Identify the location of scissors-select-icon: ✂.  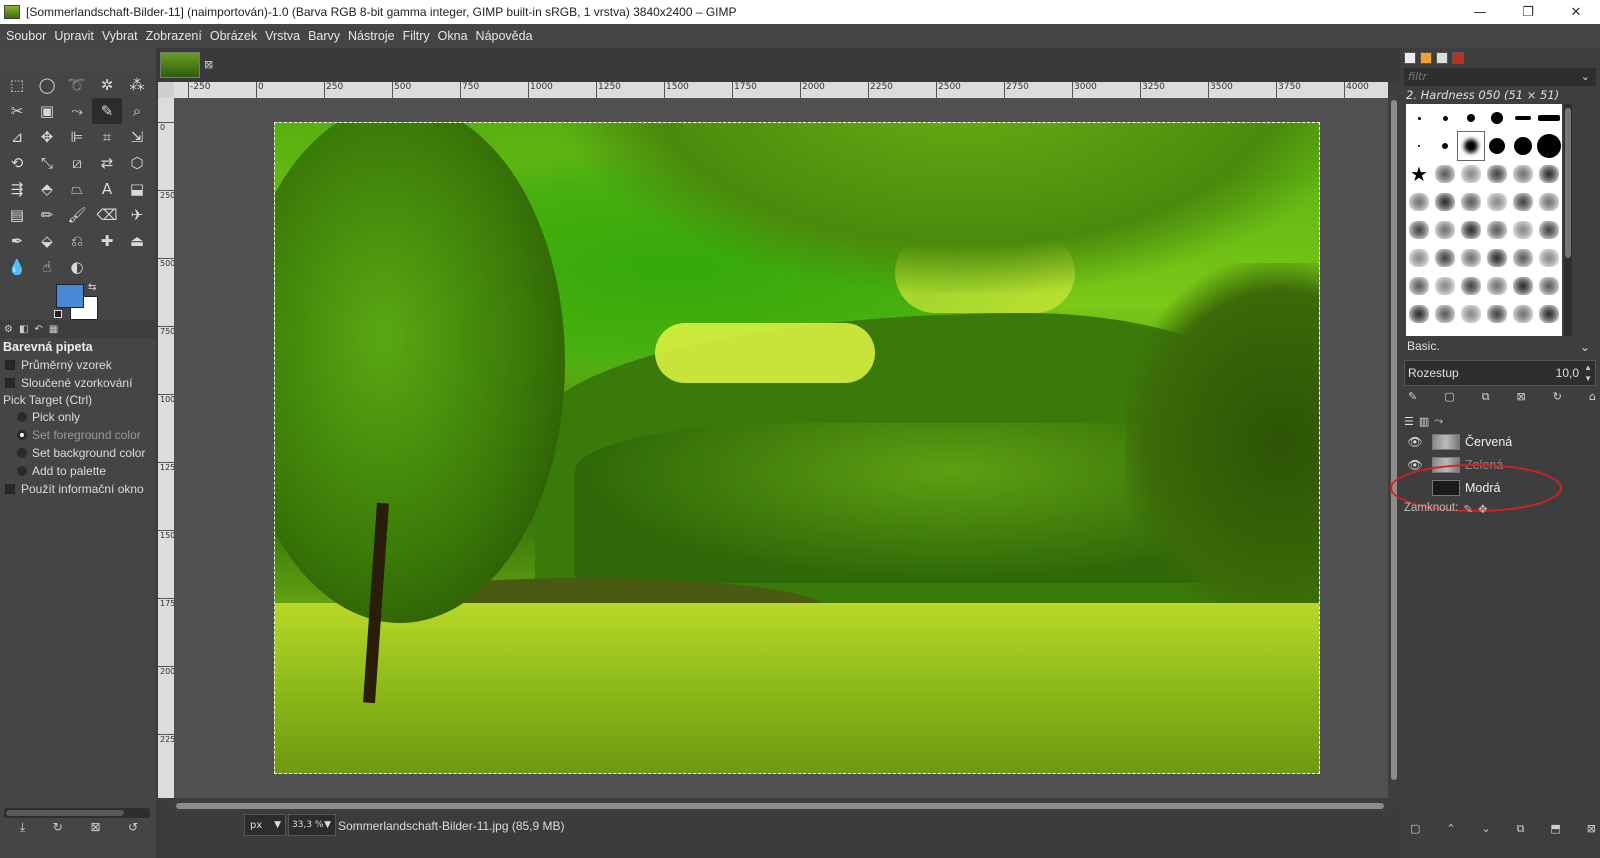
(17, 111).